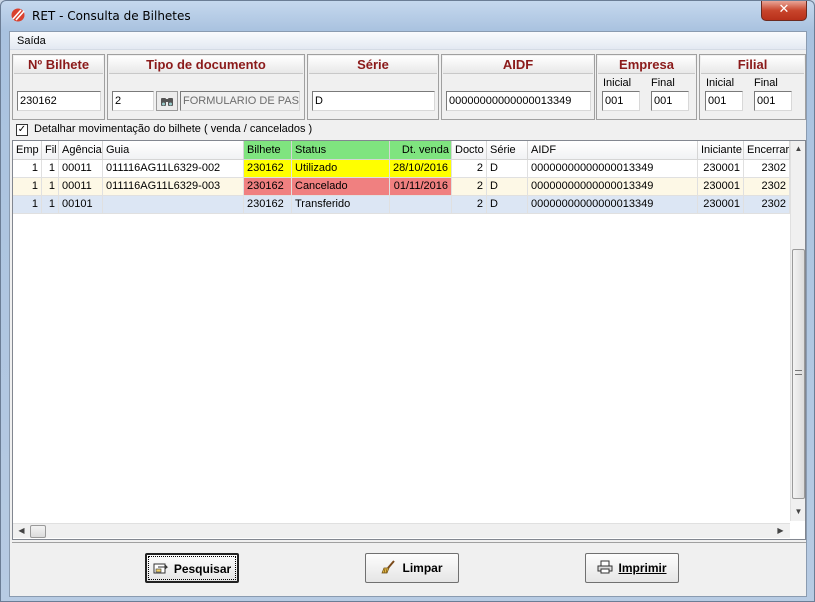 Image resolution: width=815 pixels, height=602 pixels. Describe the element at coordinates (518, 87) in the screenshot. I see `aidf-group: AIDF 00000000000000013349` at that location.